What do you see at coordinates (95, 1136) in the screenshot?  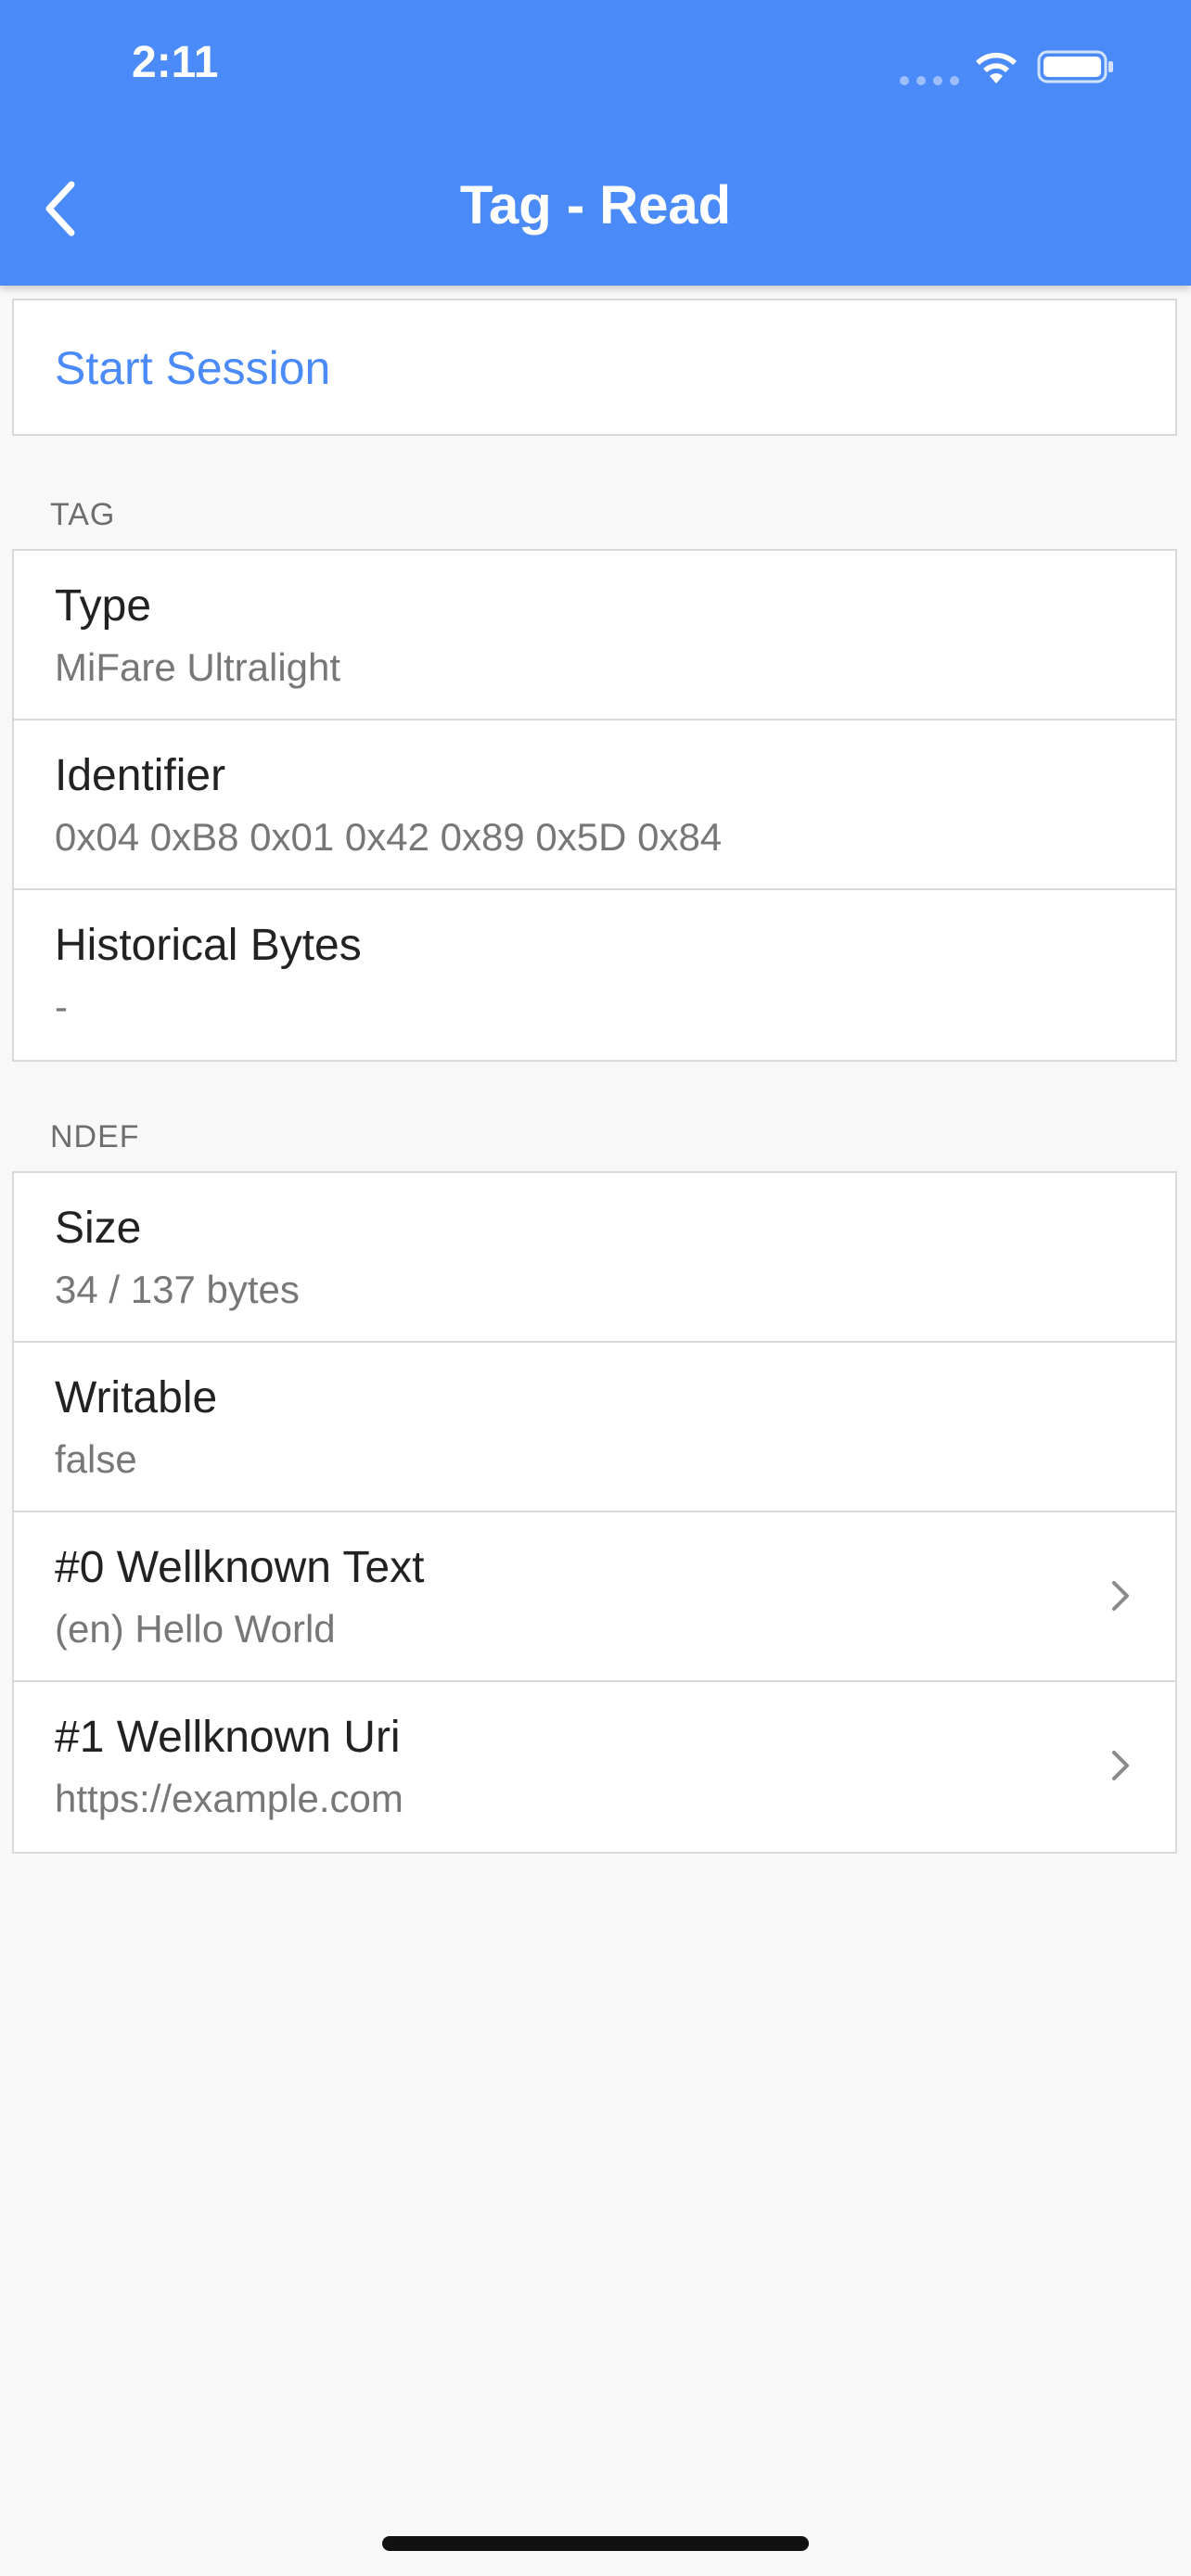 I see `ndef-section-header: NDEF` at bounding box center [95, 1136].